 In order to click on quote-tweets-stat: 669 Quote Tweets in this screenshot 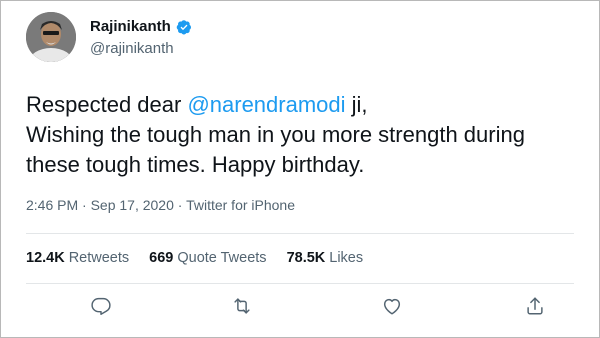, I will do `click(207, 258)`.